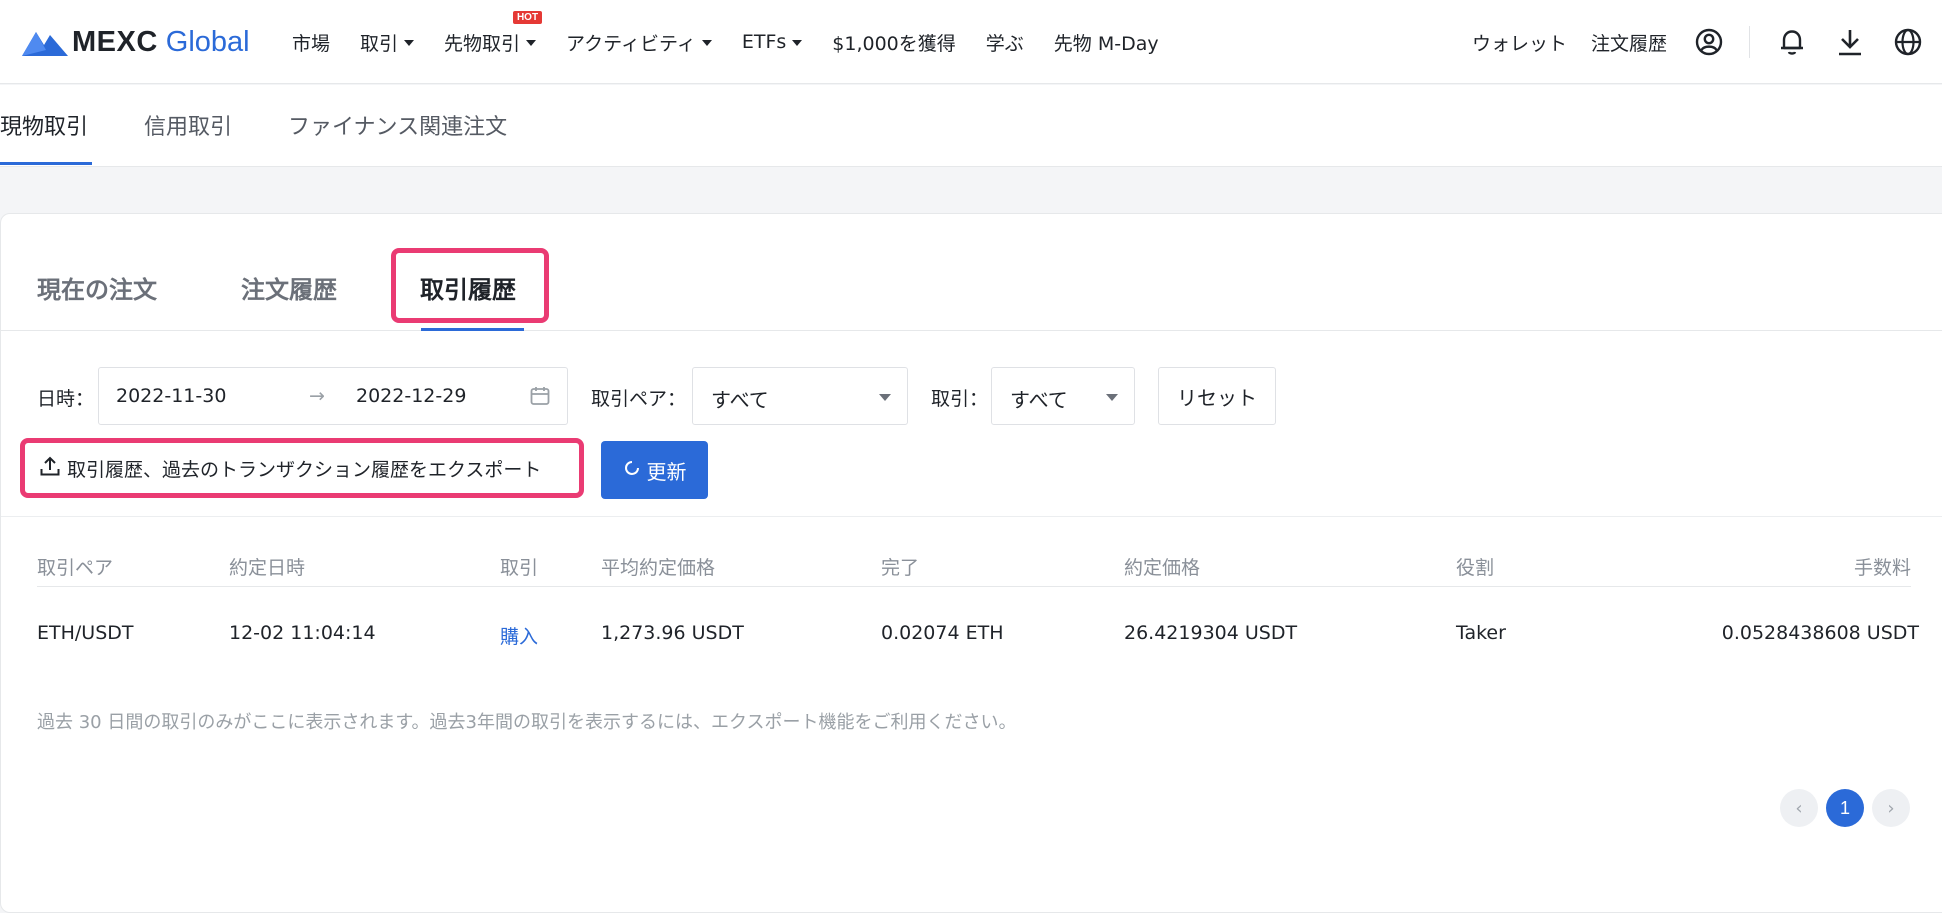  I want to click on nav-item-label: 市場, so click(311, 43).